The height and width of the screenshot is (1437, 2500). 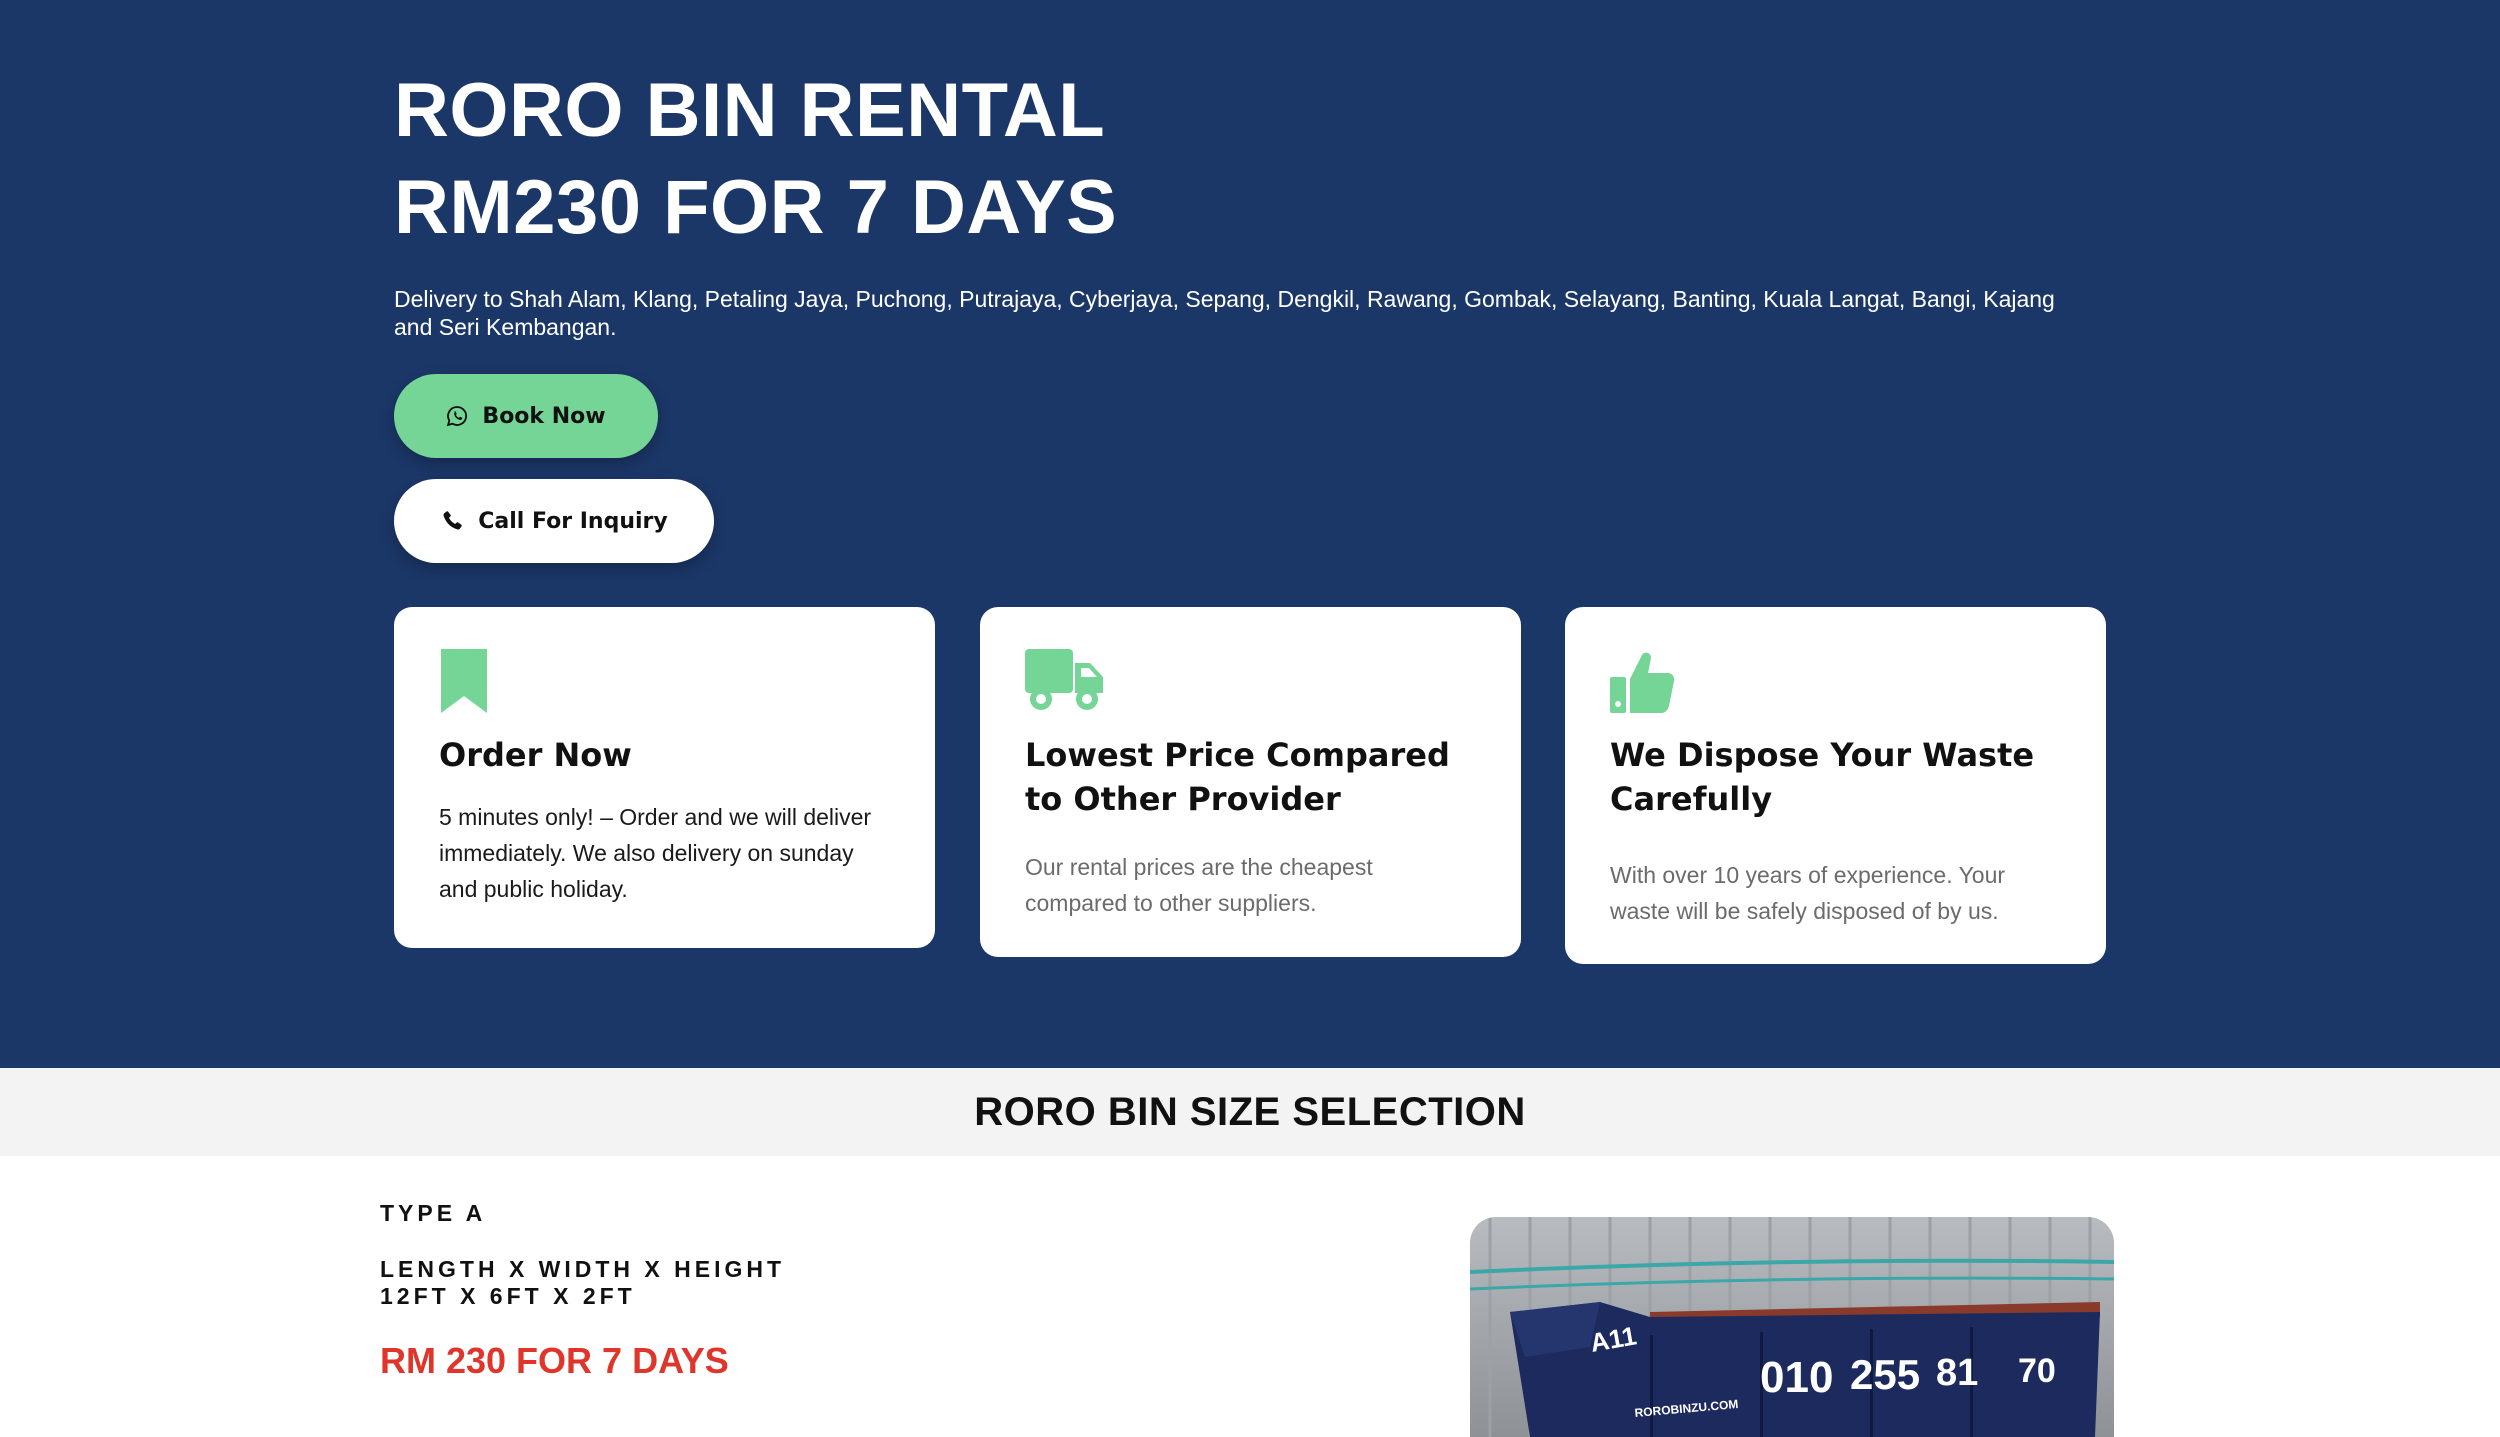 What do you see at coordinates (1064, 679) in the screenshot?
I see `truck-icon` at bounding box center [1064, 679].